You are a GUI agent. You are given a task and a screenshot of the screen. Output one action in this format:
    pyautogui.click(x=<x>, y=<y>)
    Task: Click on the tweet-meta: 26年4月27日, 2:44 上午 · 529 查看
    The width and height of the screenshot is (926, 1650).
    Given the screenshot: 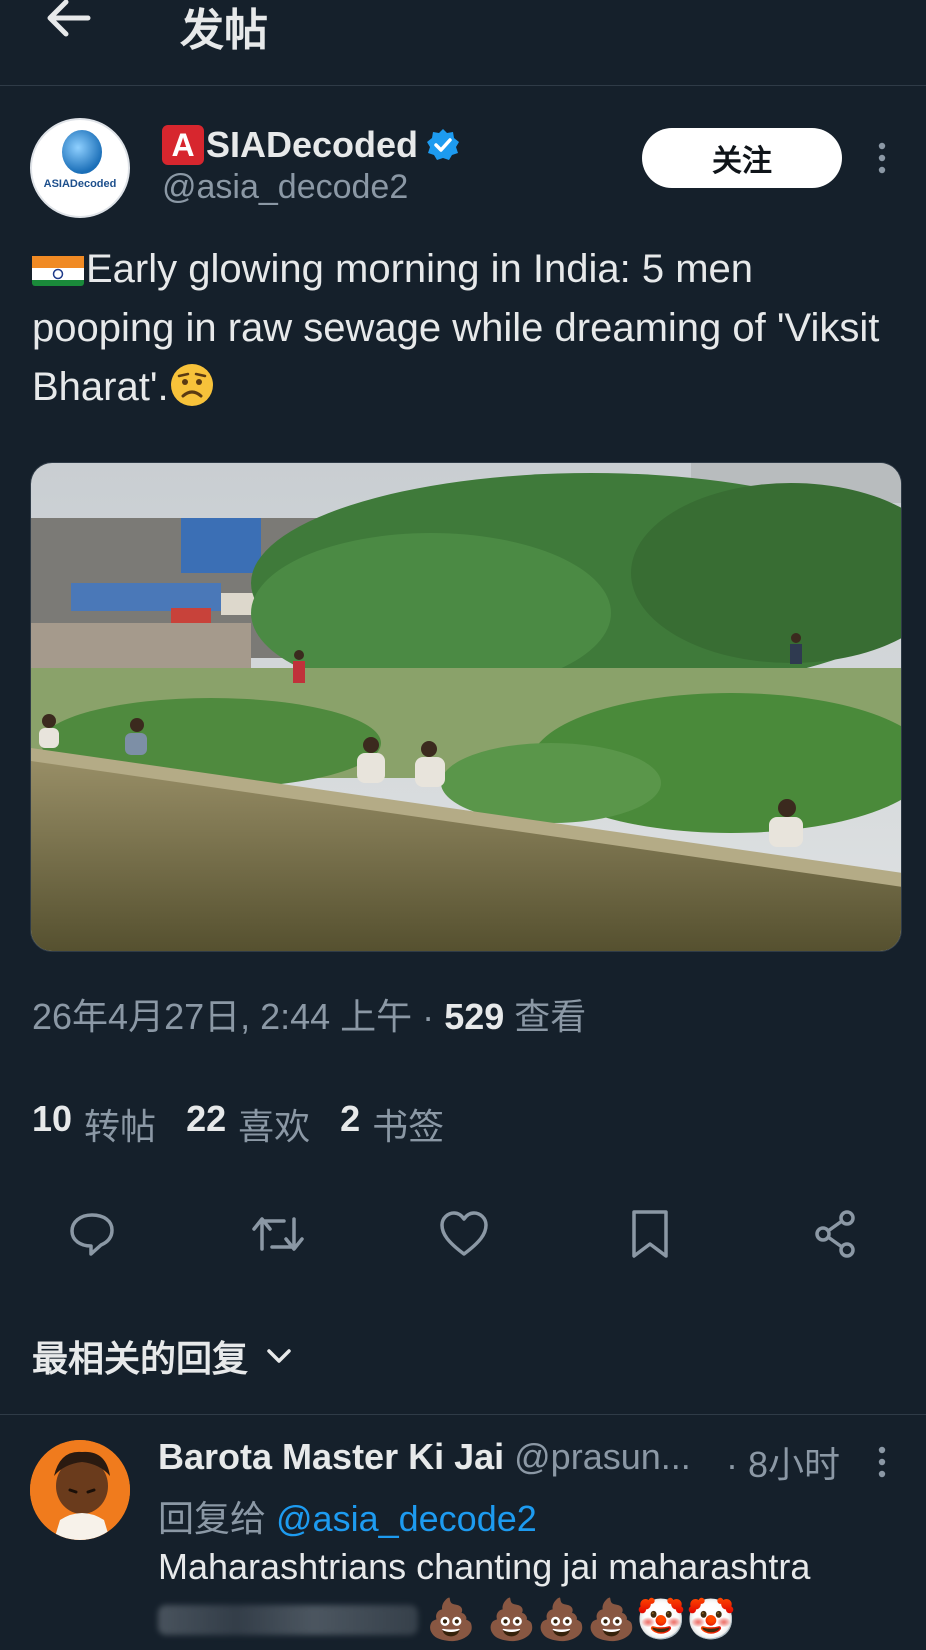 What is the action you would take?
    pyautogui.click(x=309, y=1014)
    